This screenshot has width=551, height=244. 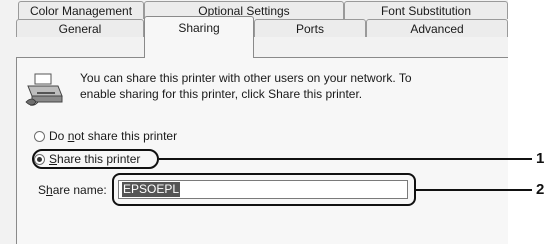 I want to click on tab-general: General, so click(x=80, y=28).